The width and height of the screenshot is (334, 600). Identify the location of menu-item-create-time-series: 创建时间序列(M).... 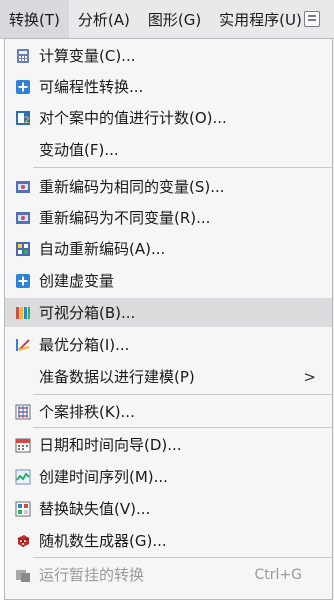
(168, 476).